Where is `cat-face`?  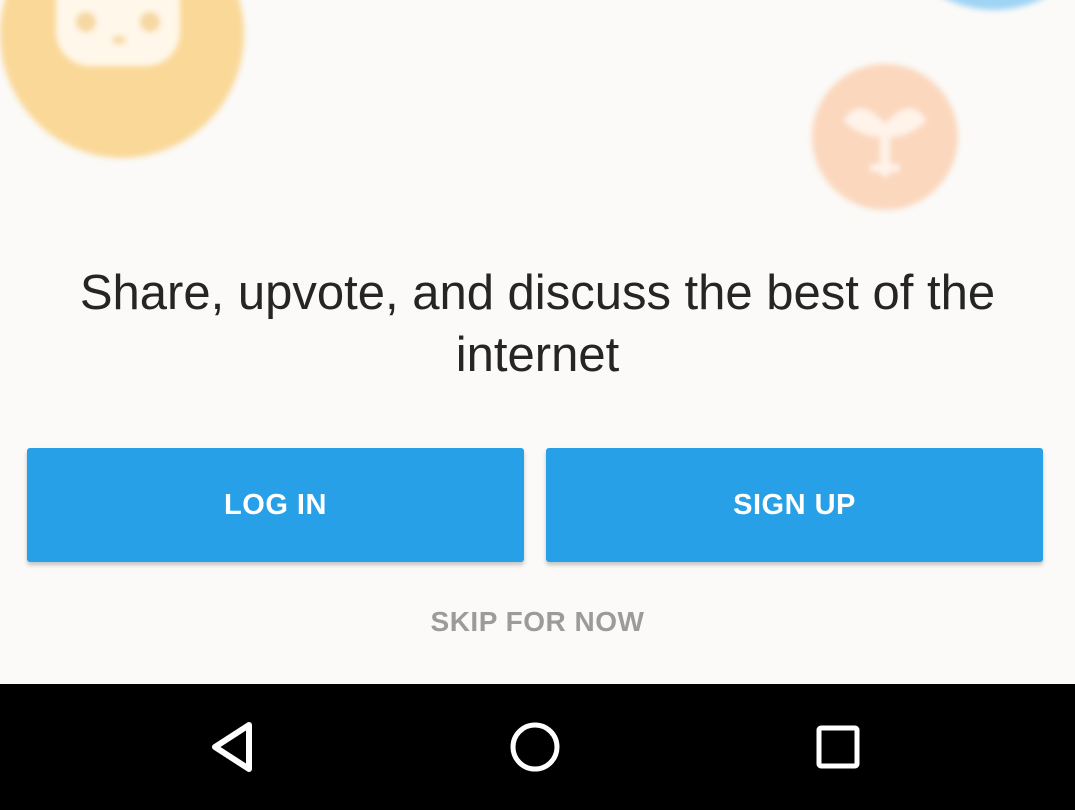
cat-face is located at coordinates (118, 33).